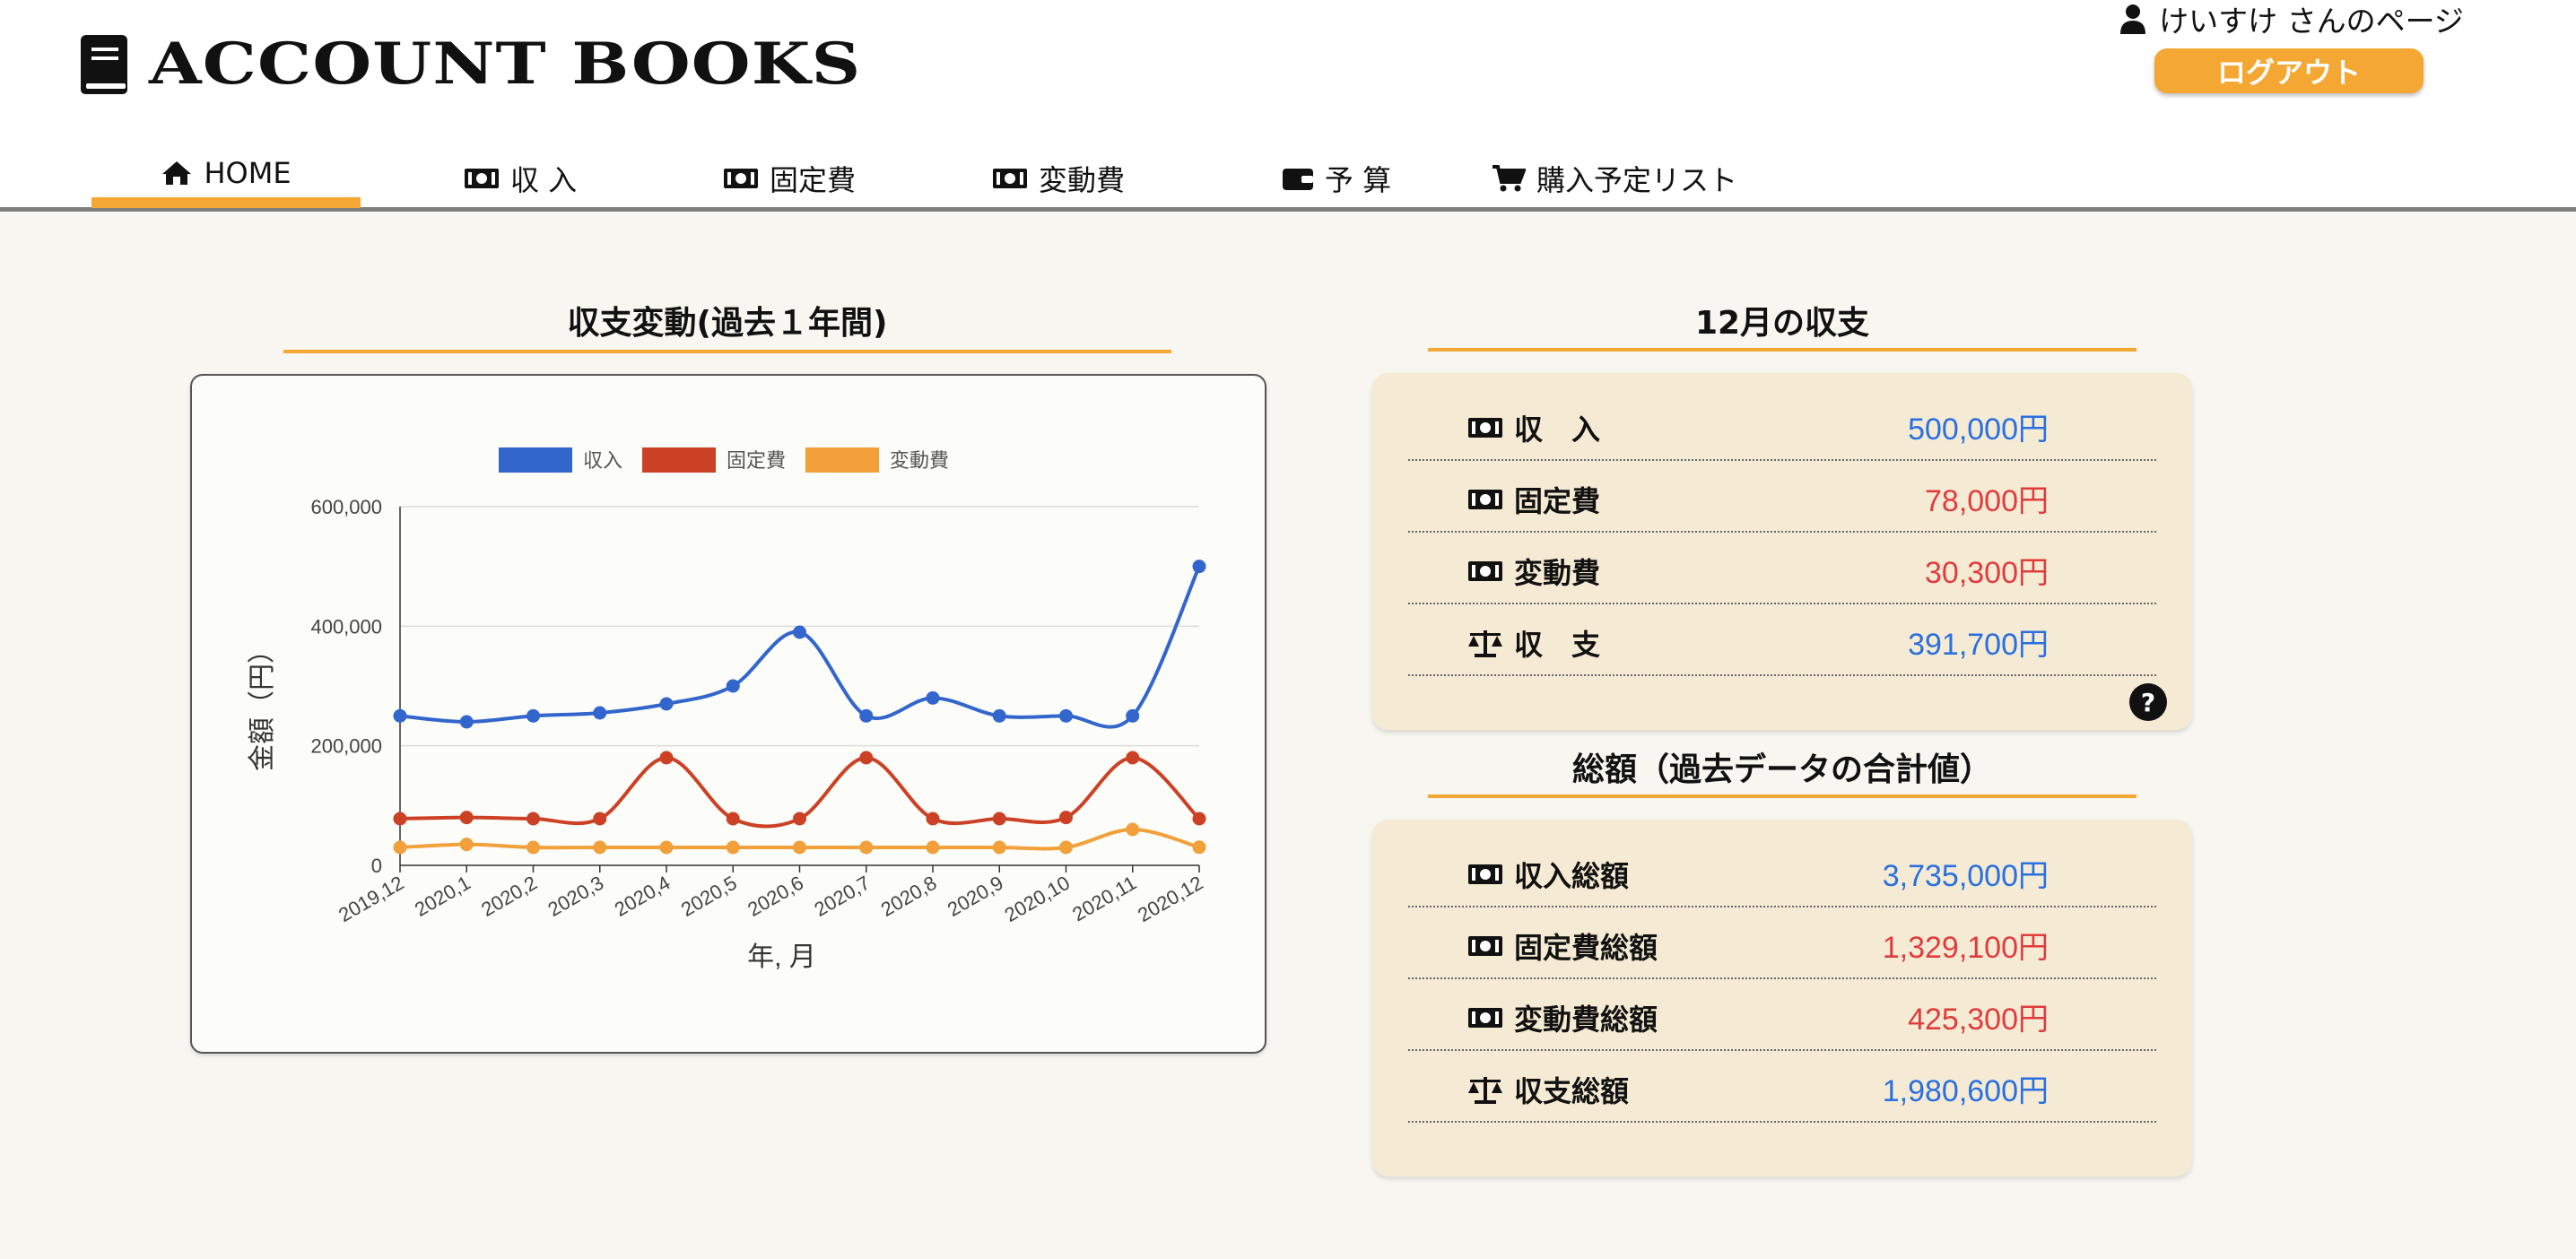  I want to click on x-tick-label: 2020,4, so click(642, 896).